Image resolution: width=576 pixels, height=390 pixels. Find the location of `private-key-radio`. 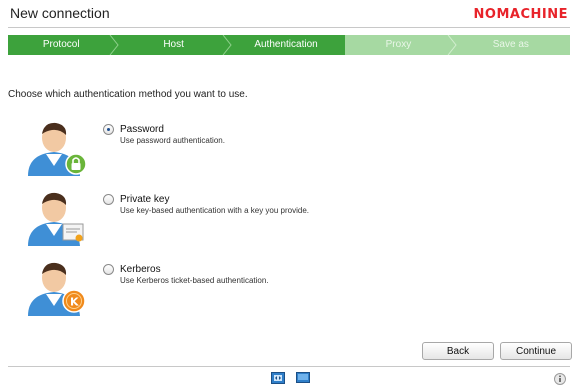

private-key-radio is located at coordinates (108, 199).